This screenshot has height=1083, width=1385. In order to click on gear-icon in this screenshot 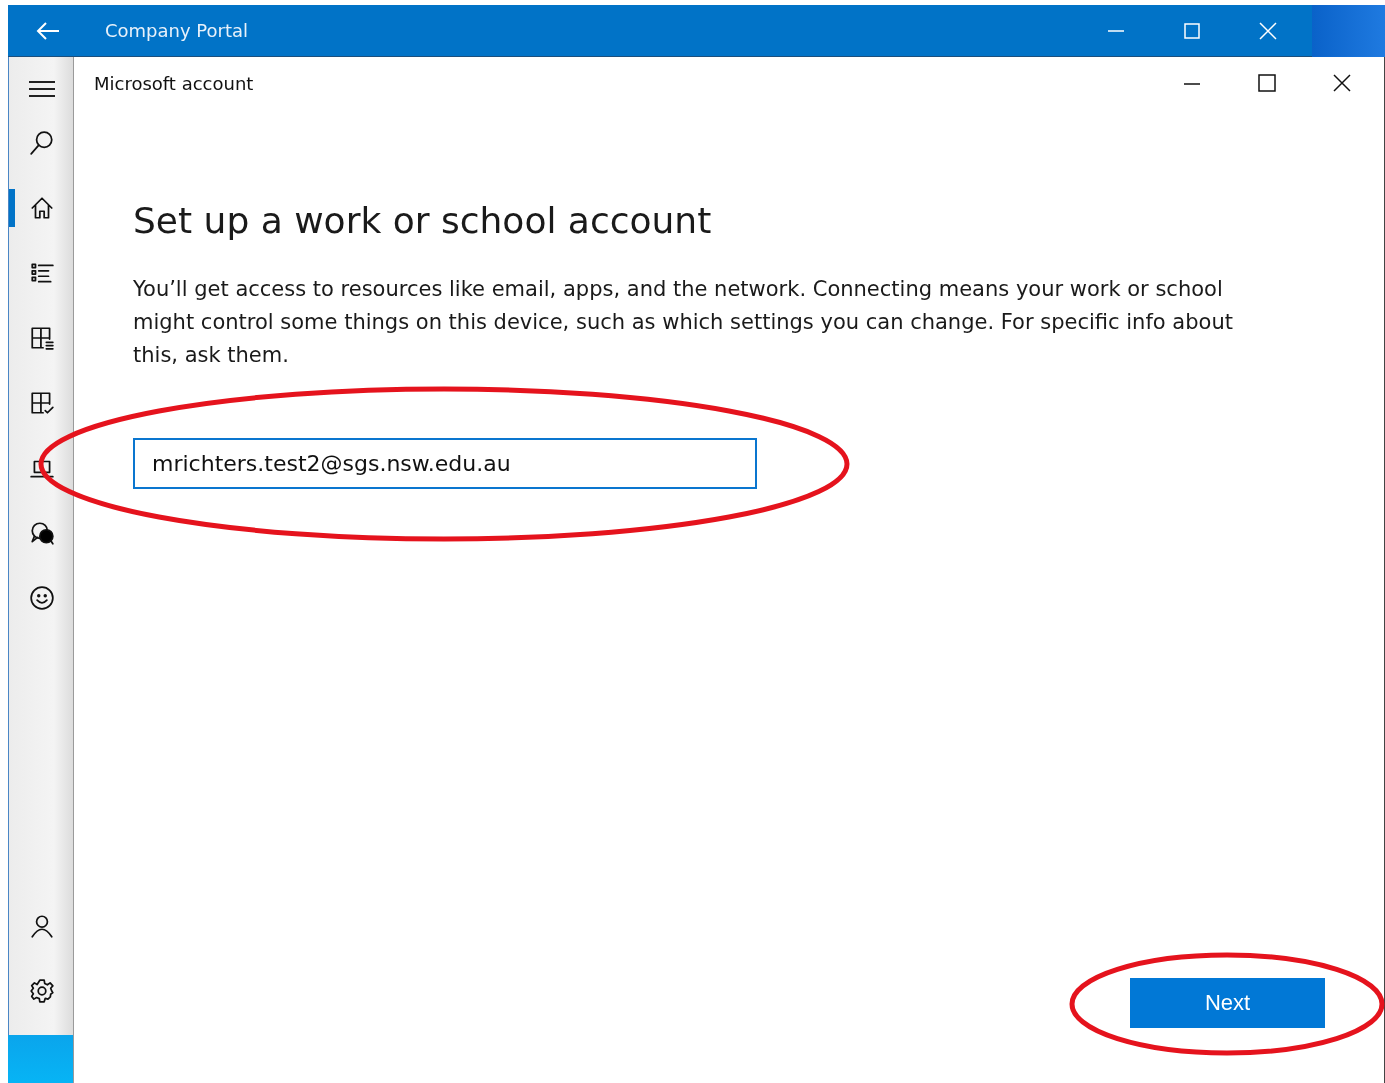, I will do `click(42, 991)`.